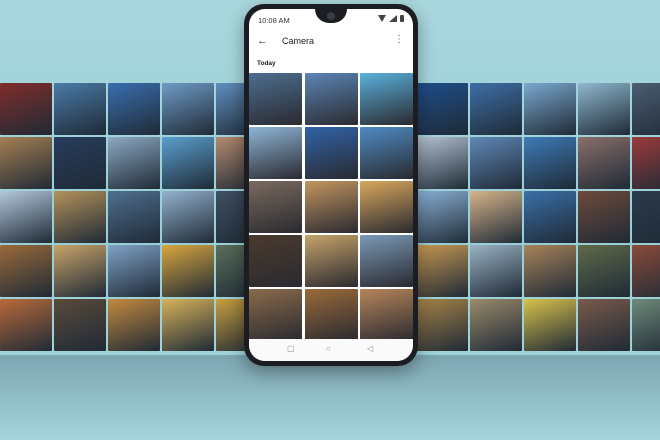 The height and width of the screenshot is (440, 660). I want to click on nav-bar: ▢ ○ ◁, so click(331, 350).